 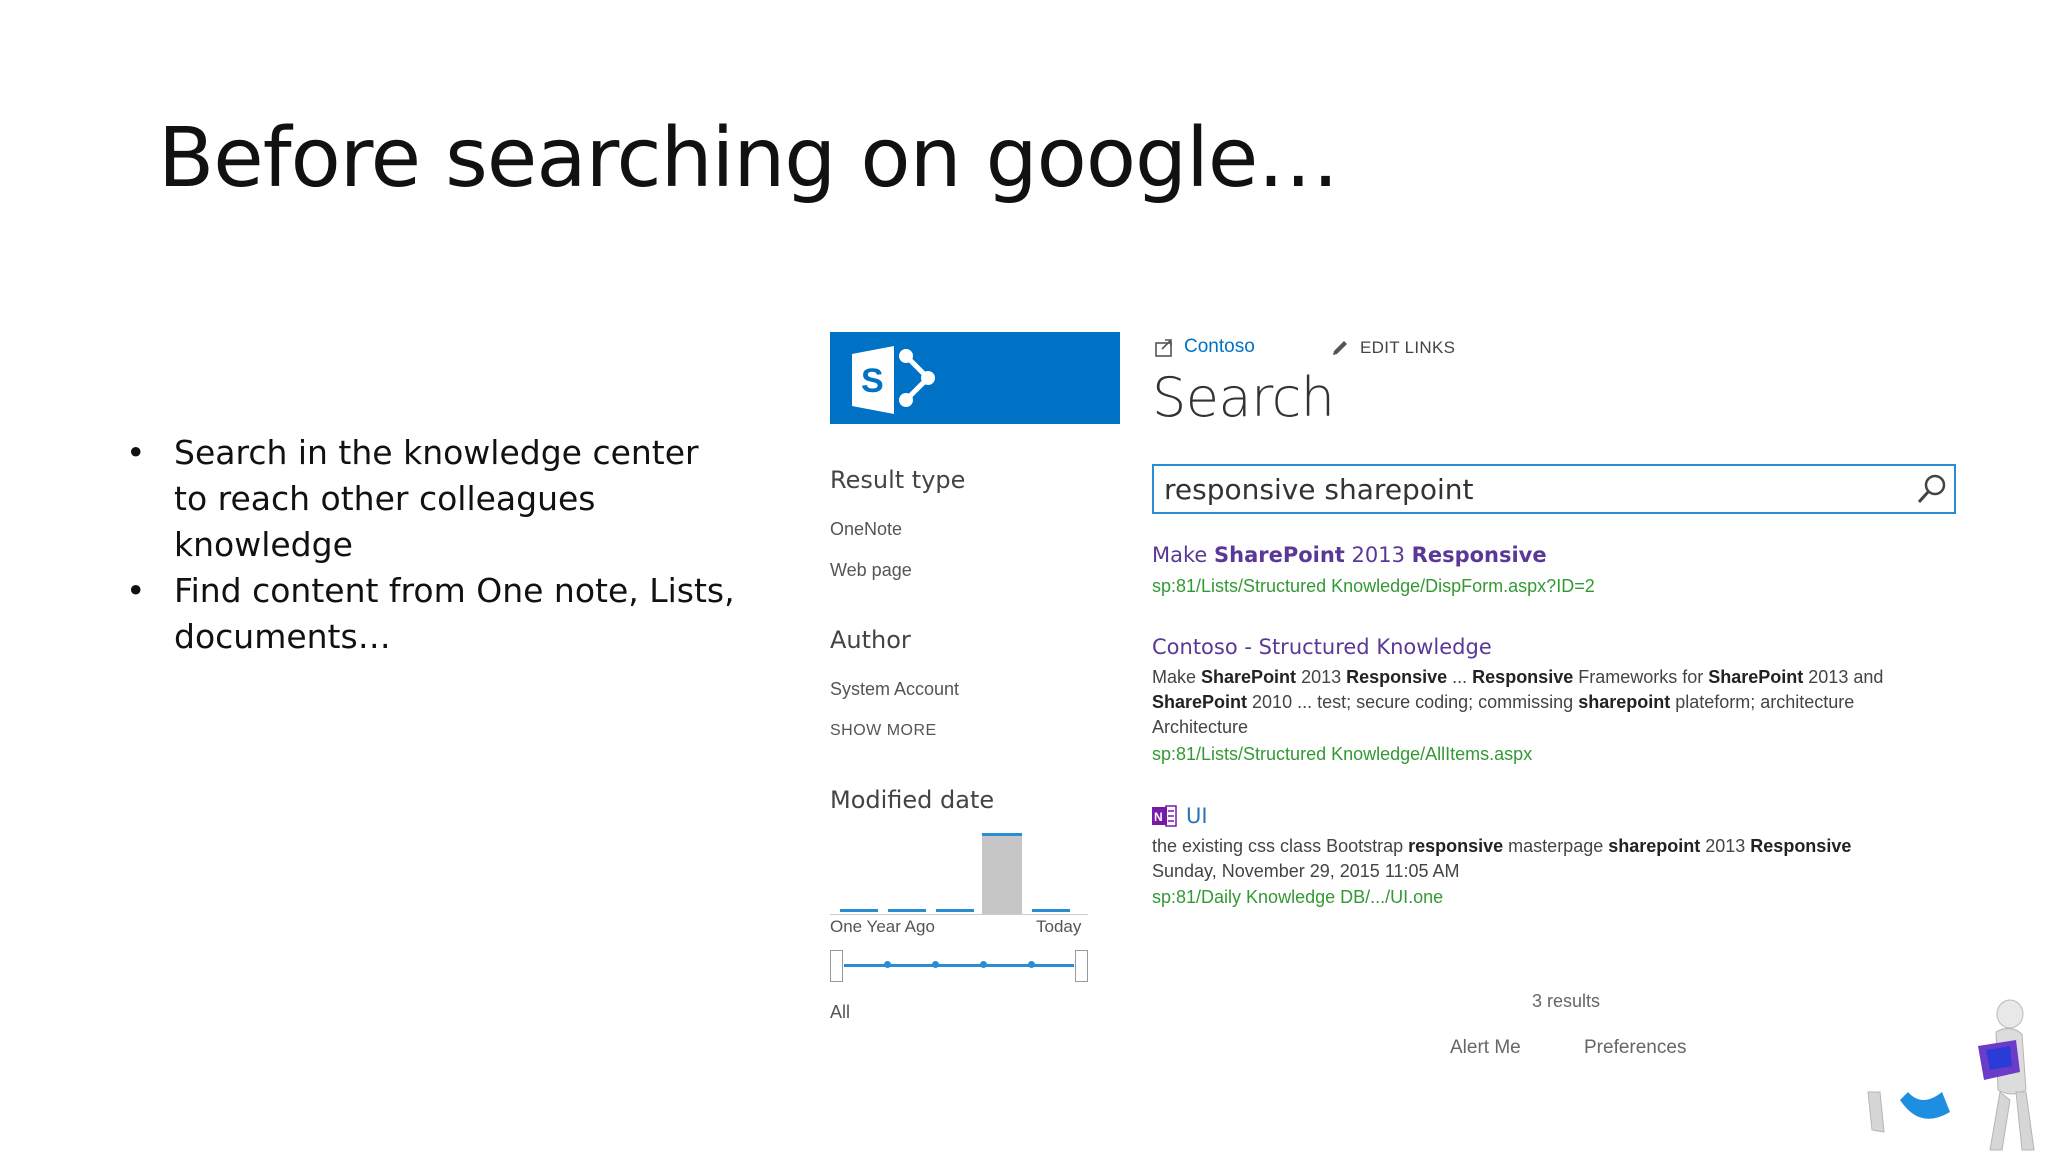 What do you see at coordinates (1164, 816) in the screenshot?
I see `onenote-icon: N` at bounding box center [1164, 816].